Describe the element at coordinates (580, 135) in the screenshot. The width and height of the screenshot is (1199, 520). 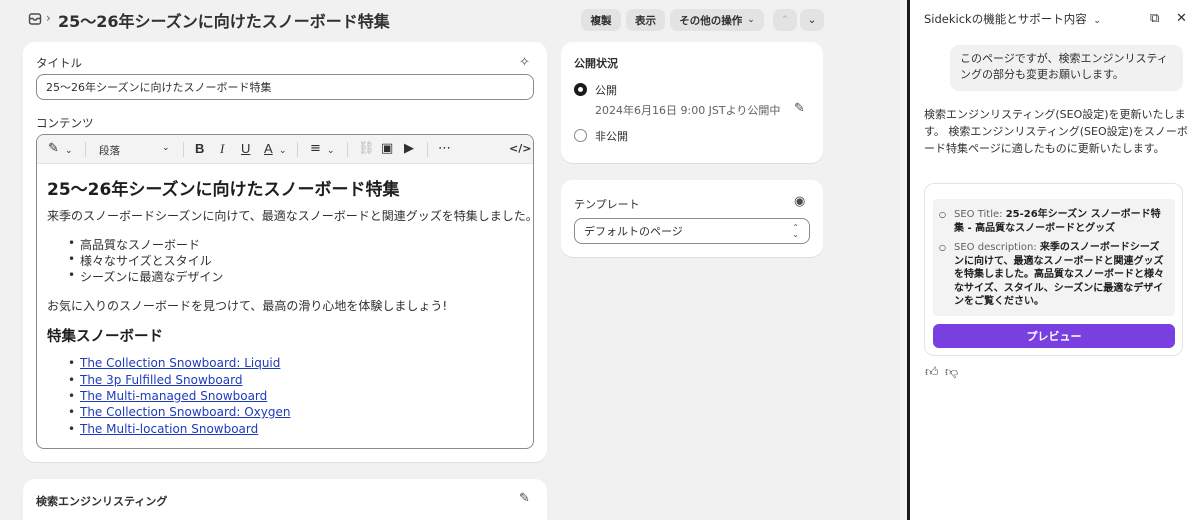
I see `private-radio` at that location.